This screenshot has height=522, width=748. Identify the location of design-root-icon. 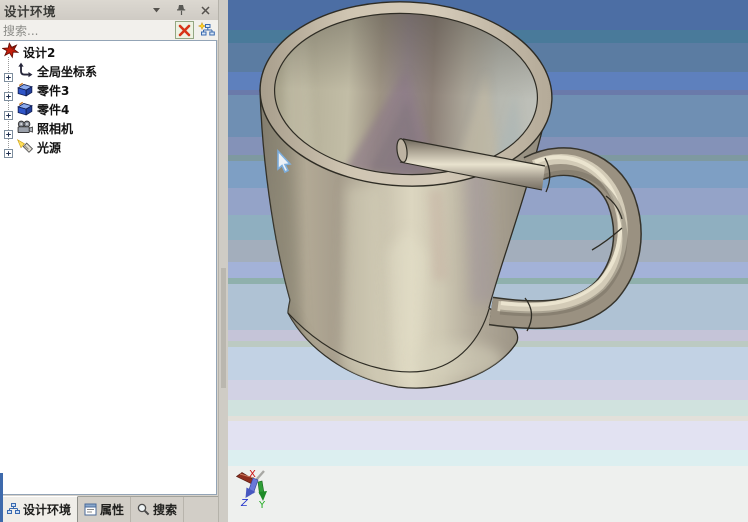
(10, 52).